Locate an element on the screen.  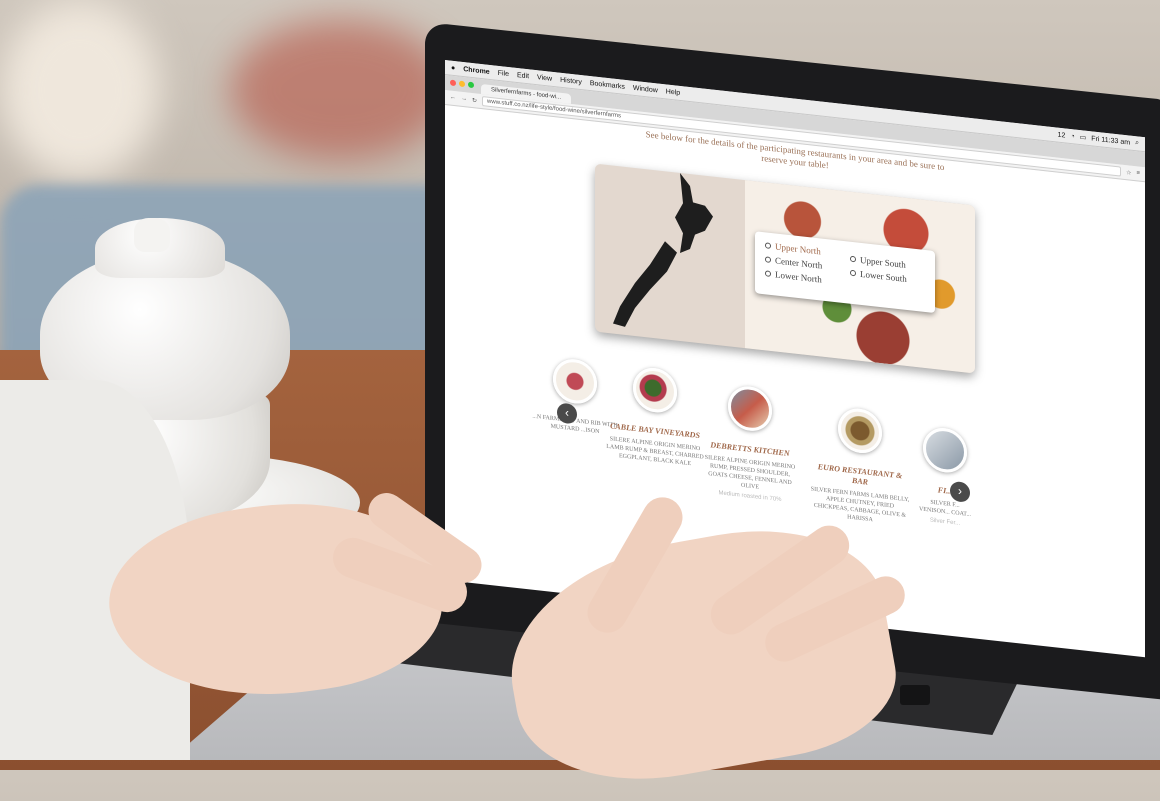
region-label: Upper North is located at coordinates (798, 249).